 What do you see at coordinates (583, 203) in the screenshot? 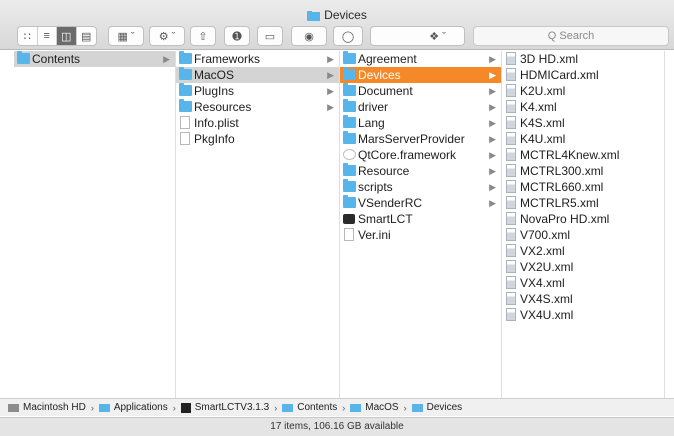
I see `list-item: MCTRLR5.xml` at bounding box center [583, 203].